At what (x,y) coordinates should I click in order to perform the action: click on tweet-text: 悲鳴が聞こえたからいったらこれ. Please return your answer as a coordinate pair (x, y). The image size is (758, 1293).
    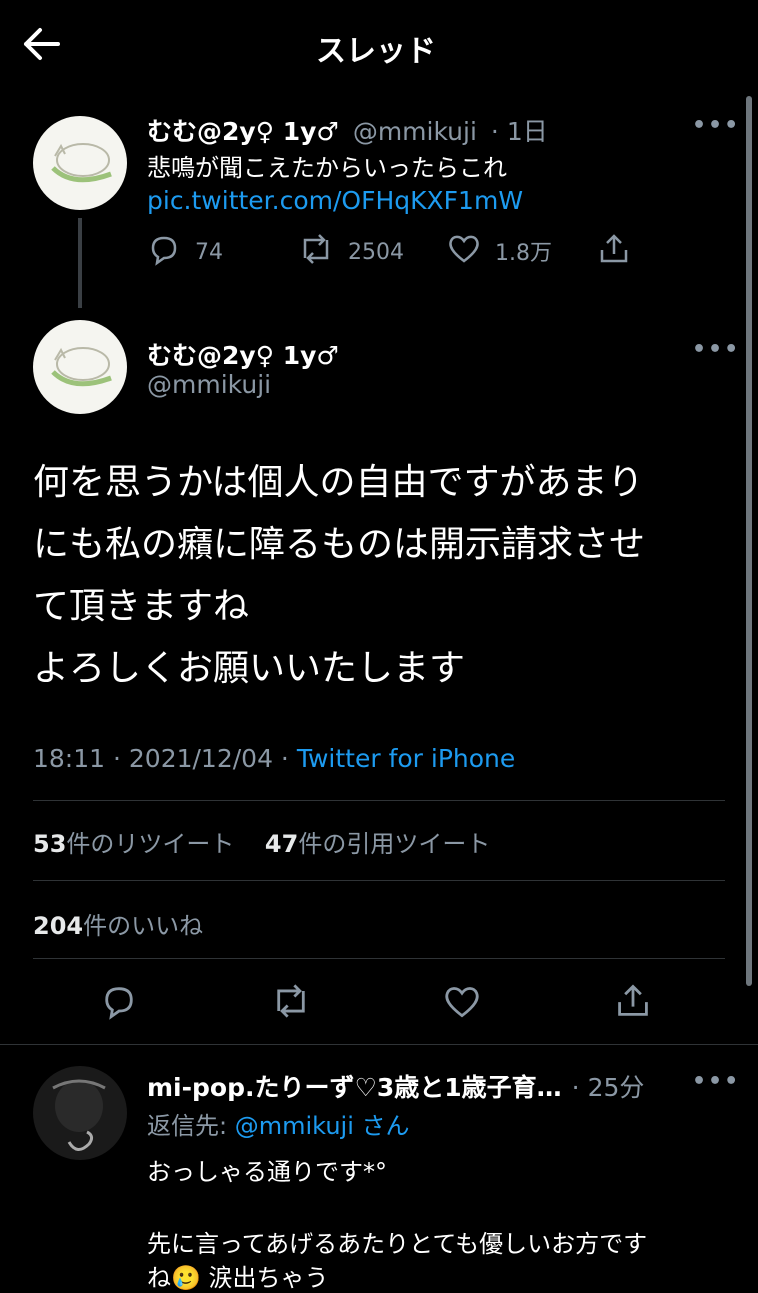
    Looking at the image, I should click on (327, 168).